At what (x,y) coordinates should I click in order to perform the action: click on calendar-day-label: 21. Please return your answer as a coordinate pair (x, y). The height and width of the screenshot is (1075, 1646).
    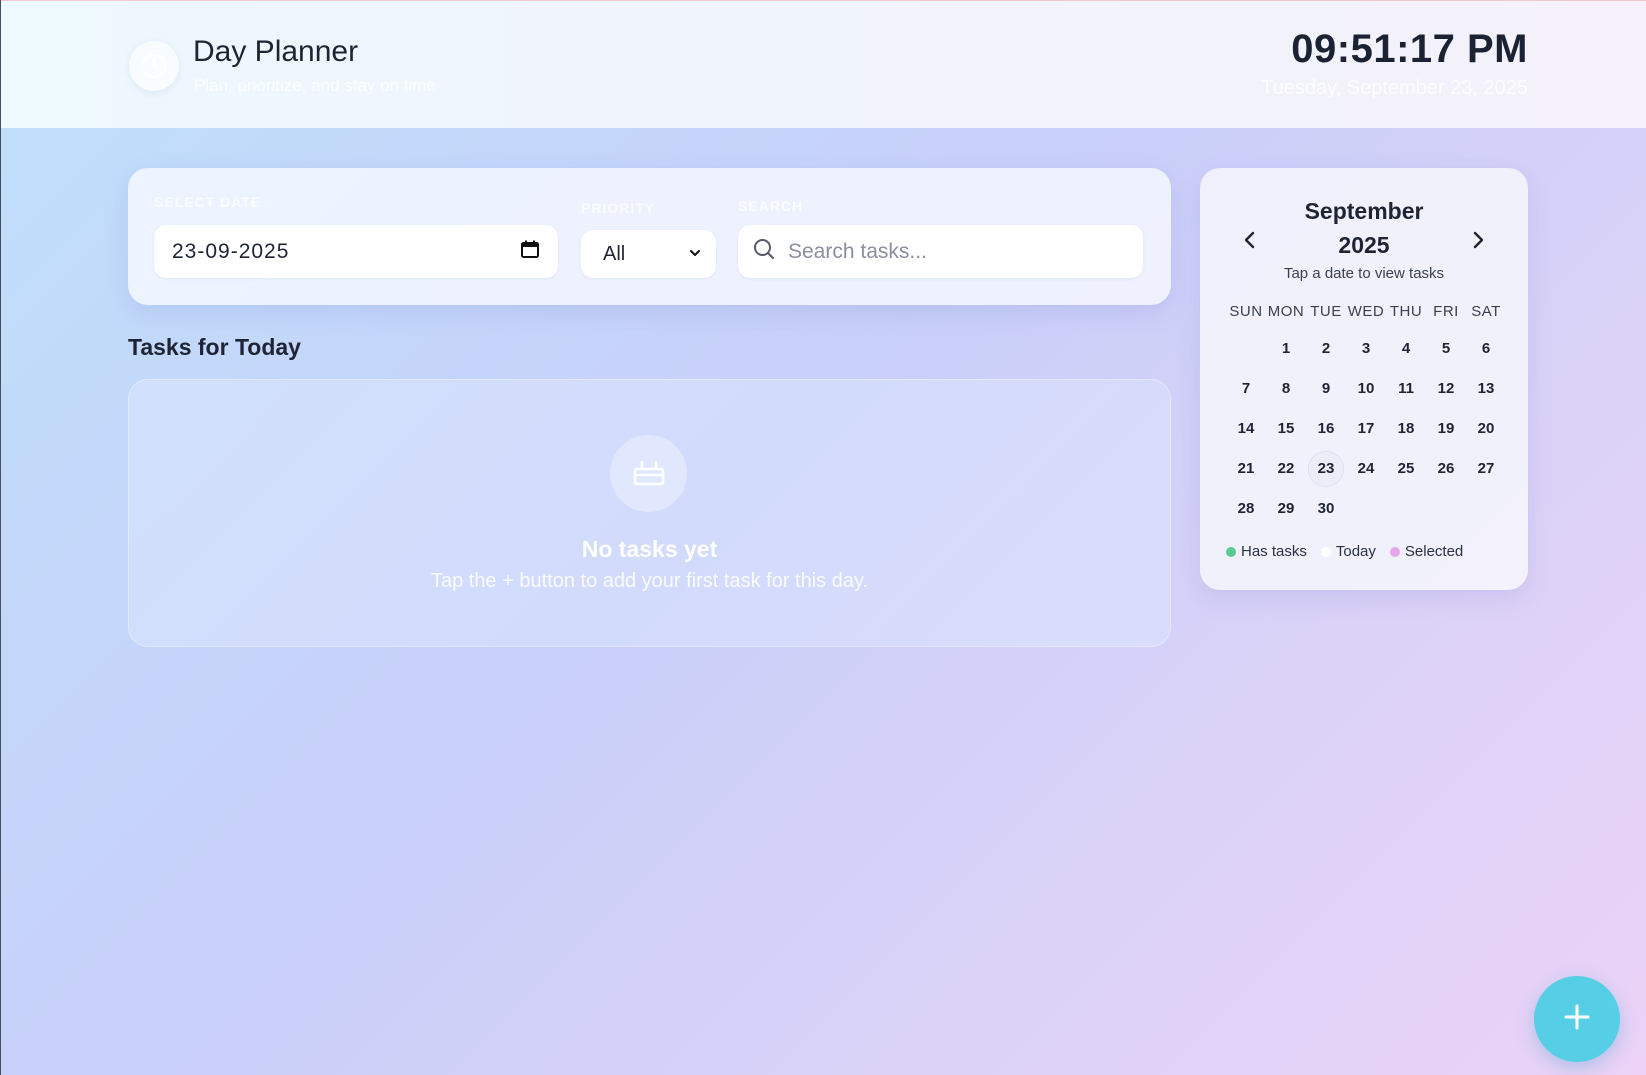
    Looking at the image, I should click on (1246, 468).